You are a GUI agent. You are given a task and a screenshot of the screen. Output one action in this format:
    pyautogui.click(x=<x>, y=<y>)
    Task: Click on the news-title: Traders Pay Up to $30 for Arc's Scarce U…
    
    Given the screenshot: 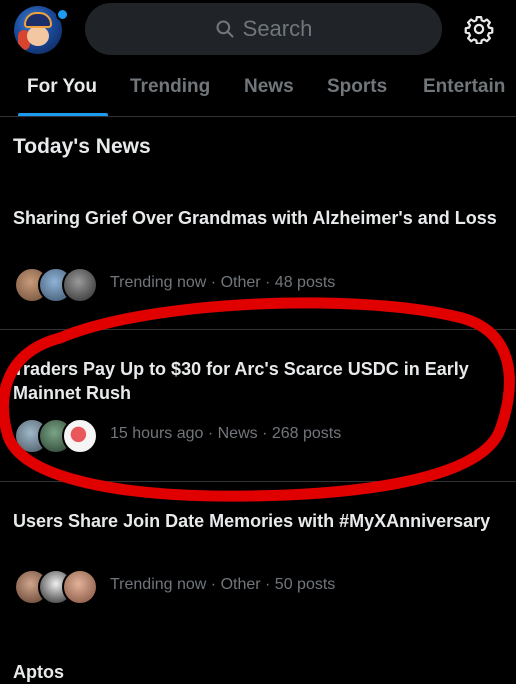 What is the action you would take?
    pyautogui.click(x=260, y=381)
    